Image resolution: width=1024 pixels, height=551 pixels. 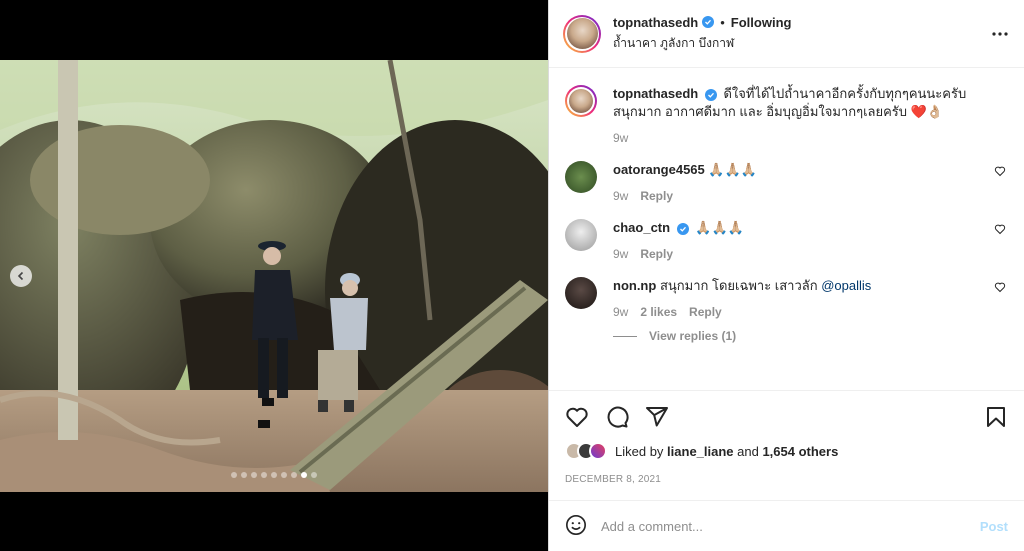 I want to click on more-horizontal-icon, so click(x=1000, y=34).